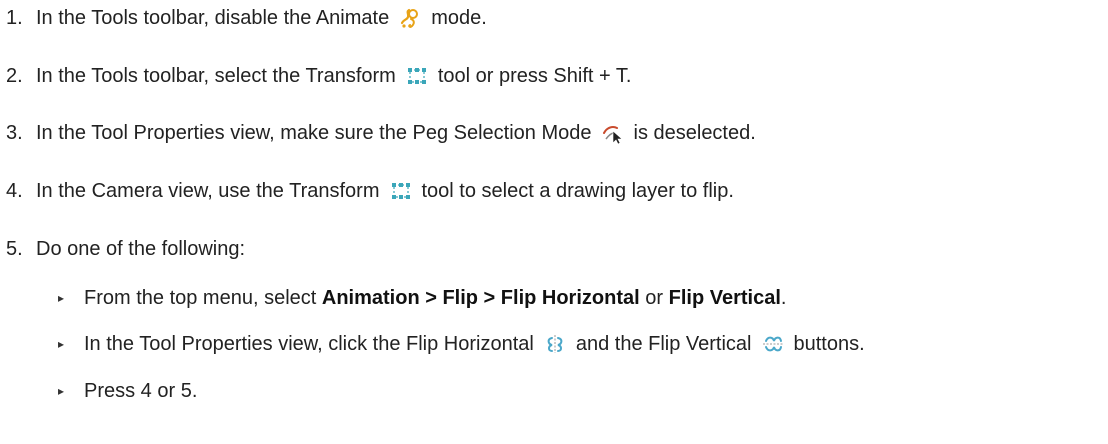  I want to click on flip-horizontal-icon, so click(555, 344).